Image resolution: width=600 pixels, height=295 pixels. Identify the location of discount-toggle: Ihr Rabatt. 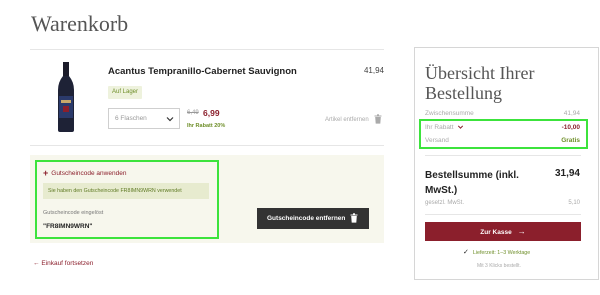
(444, 127).